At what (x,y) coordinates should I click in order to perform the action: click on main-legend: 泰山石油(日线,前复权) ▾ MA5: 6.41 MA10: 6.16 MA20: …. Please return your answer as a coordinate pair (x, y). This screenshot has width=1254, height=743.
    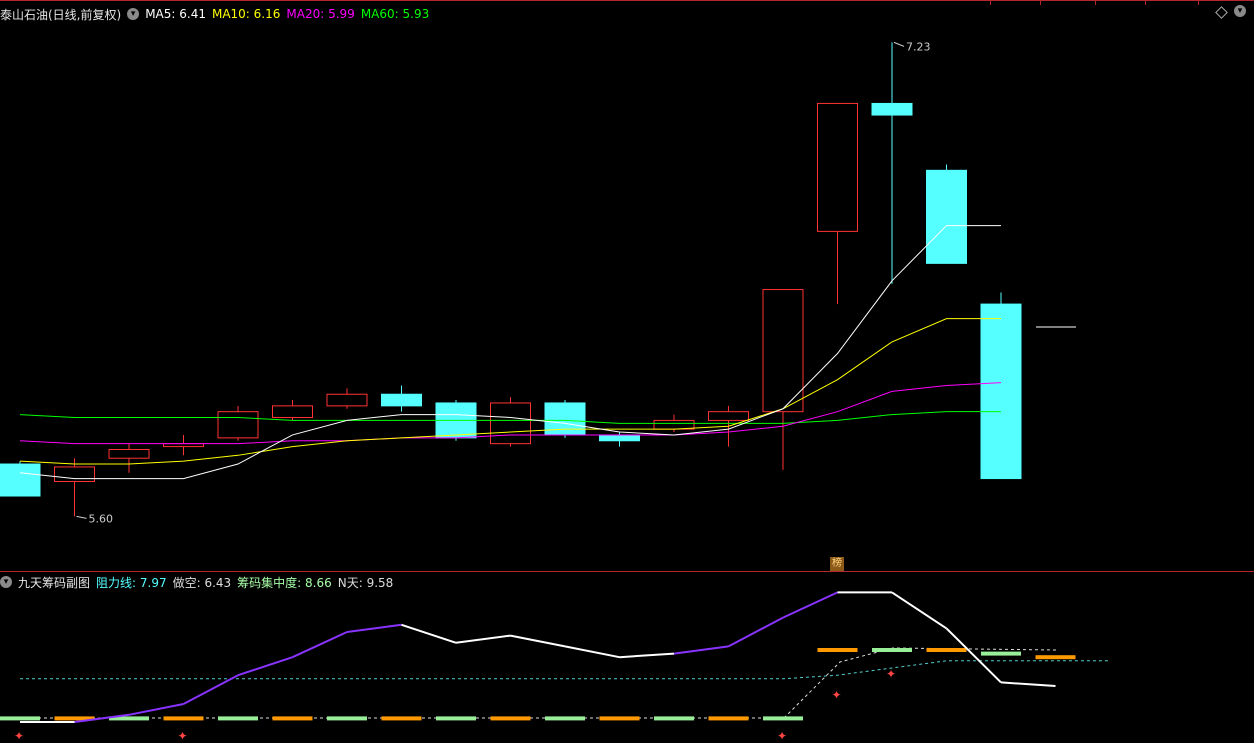
    Looking at the image, I should click on (217, 14).